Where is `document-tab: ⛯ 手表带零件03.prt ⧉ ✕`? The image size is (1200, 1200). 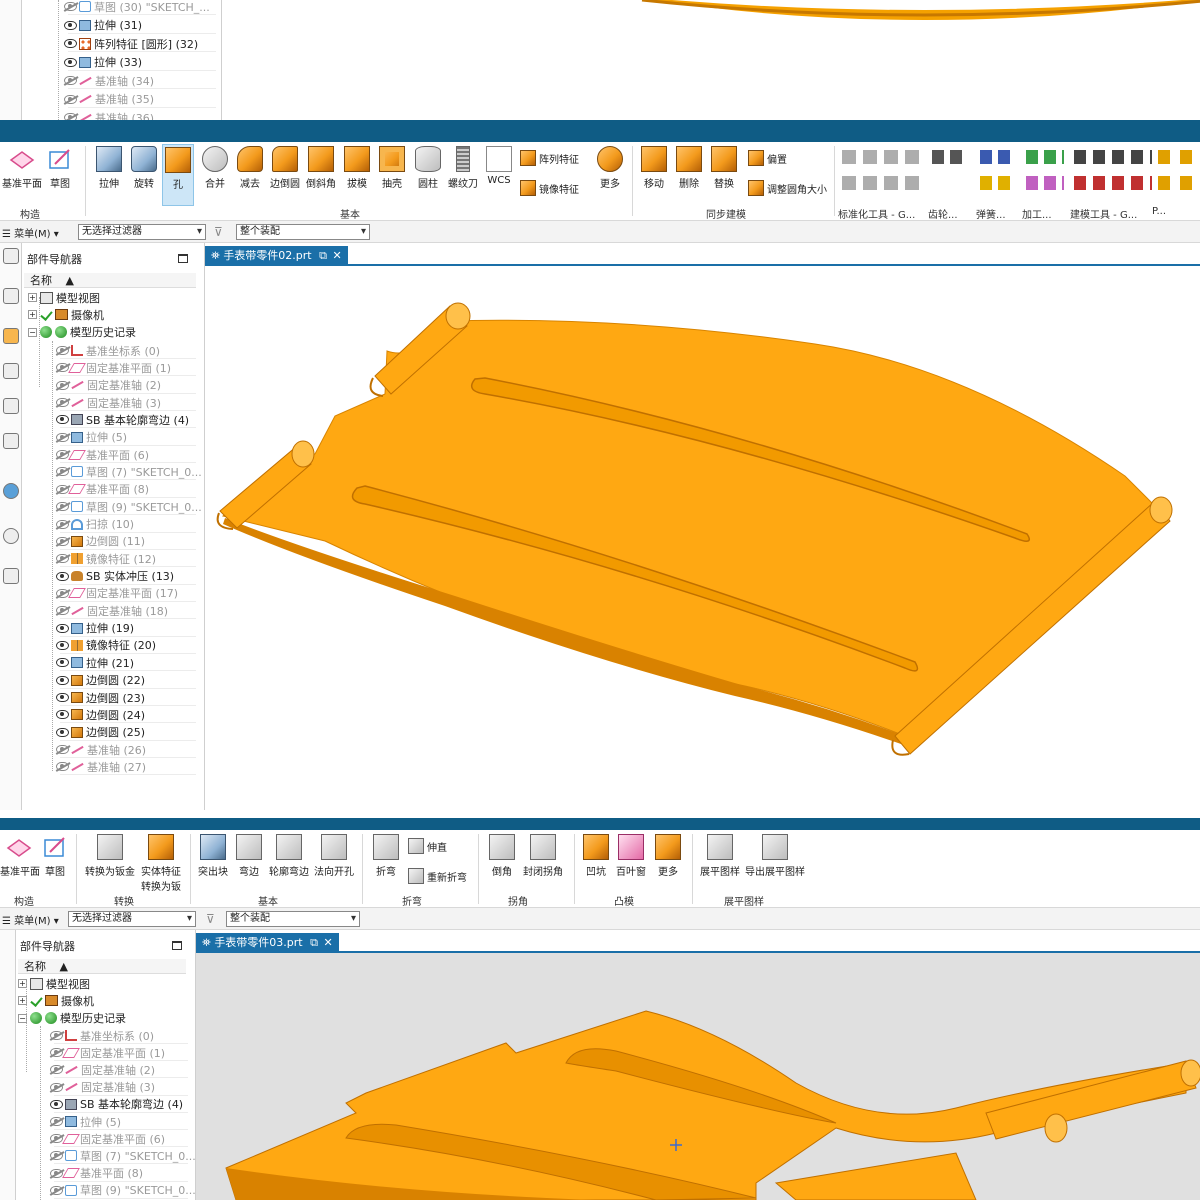 document-tab: ⛯ 手表带零件03.prt ⧉ ✕ is located at coordinates (267, 942).